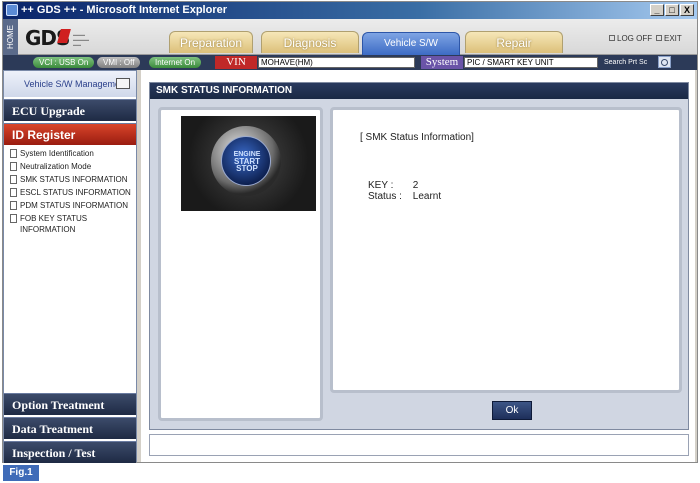 This screenshot has height=483, width=700. What do you see at coordinates (21, 473) in the screenshot?
I see `figure-label: Fig.1` at bounding box center [21, 473].